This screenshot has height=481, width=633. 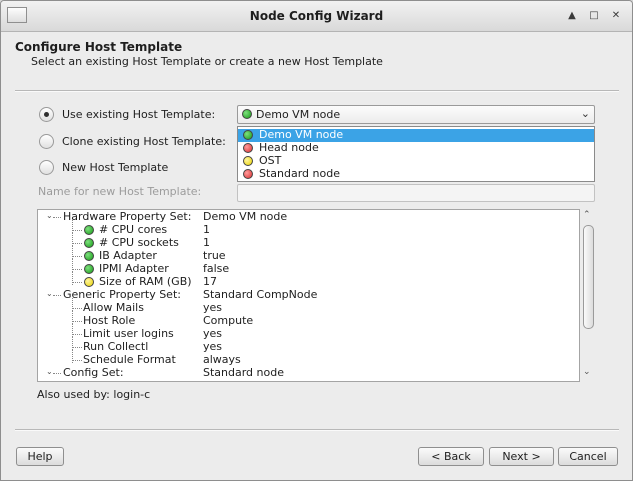 What do you see at coordinates (585, 113) in the screenshot?
I see `chevron-down-icon: ⌄` at bounding box center [585, 113].